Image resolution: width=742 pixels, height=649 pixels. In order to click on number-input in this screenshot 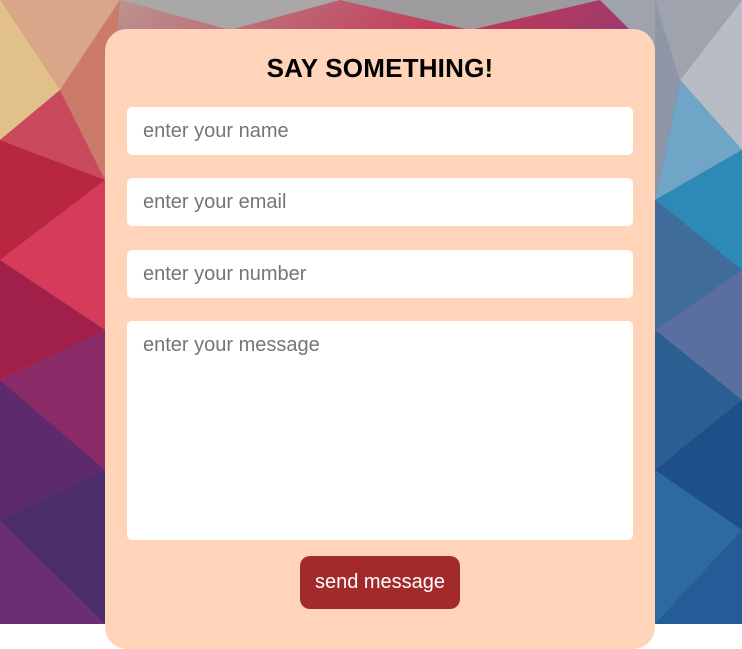, I will do `click(380, 274)`.